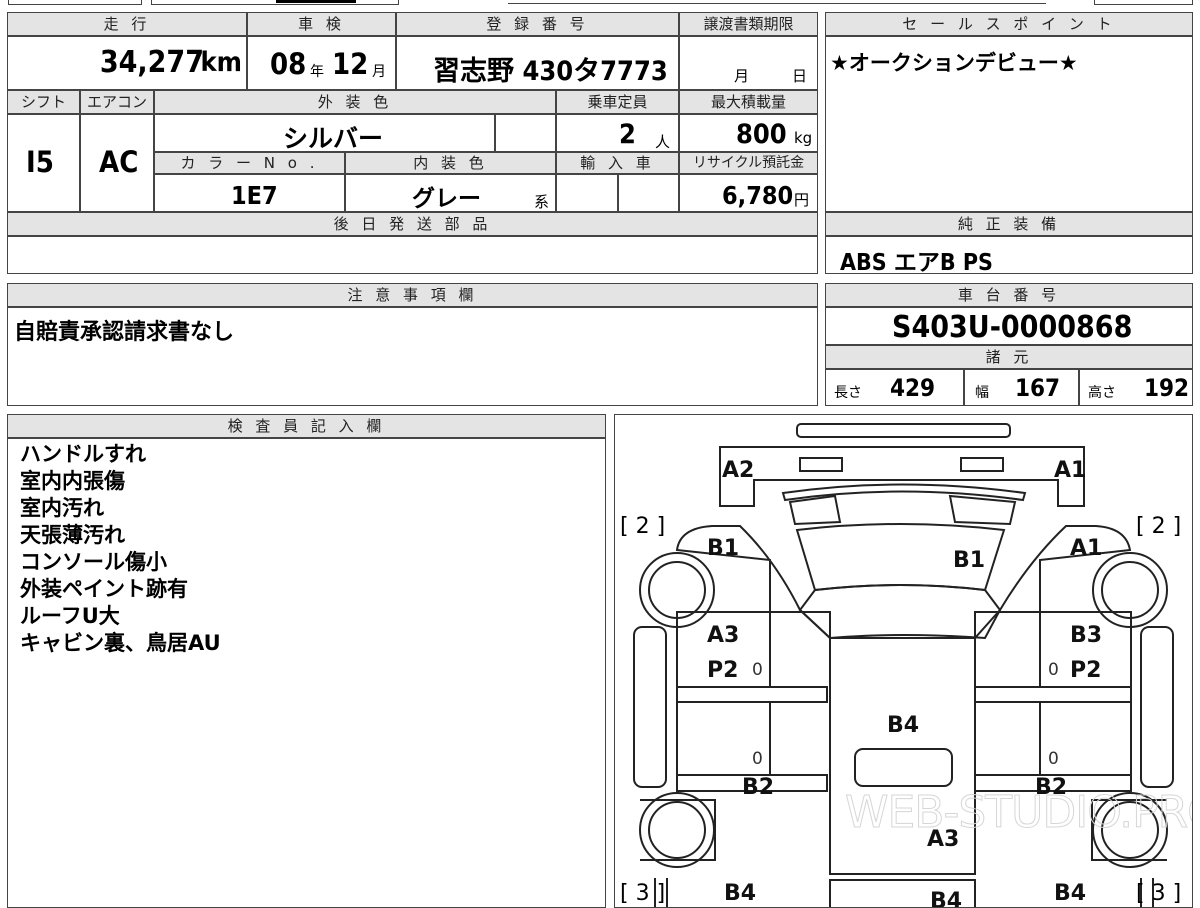 Image resolution: width=1200 pixels, height=908 pixels. I want to click on shift-value: I5, so click(40, 162).